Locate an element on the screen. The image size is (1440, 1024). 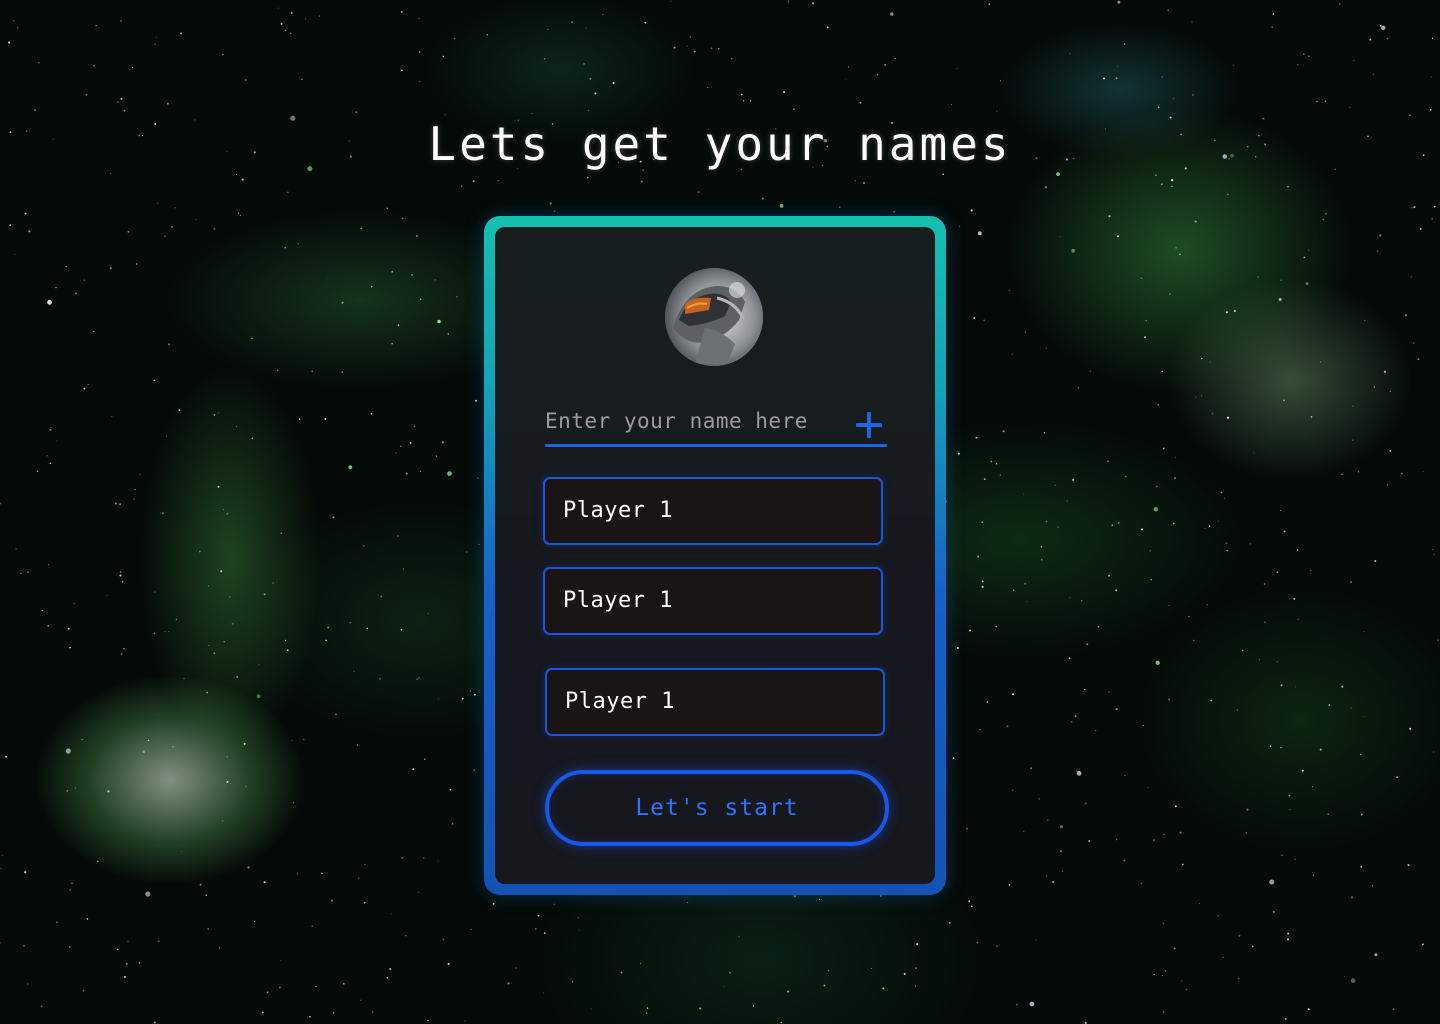
avatar is located at coordinates (714, 317).